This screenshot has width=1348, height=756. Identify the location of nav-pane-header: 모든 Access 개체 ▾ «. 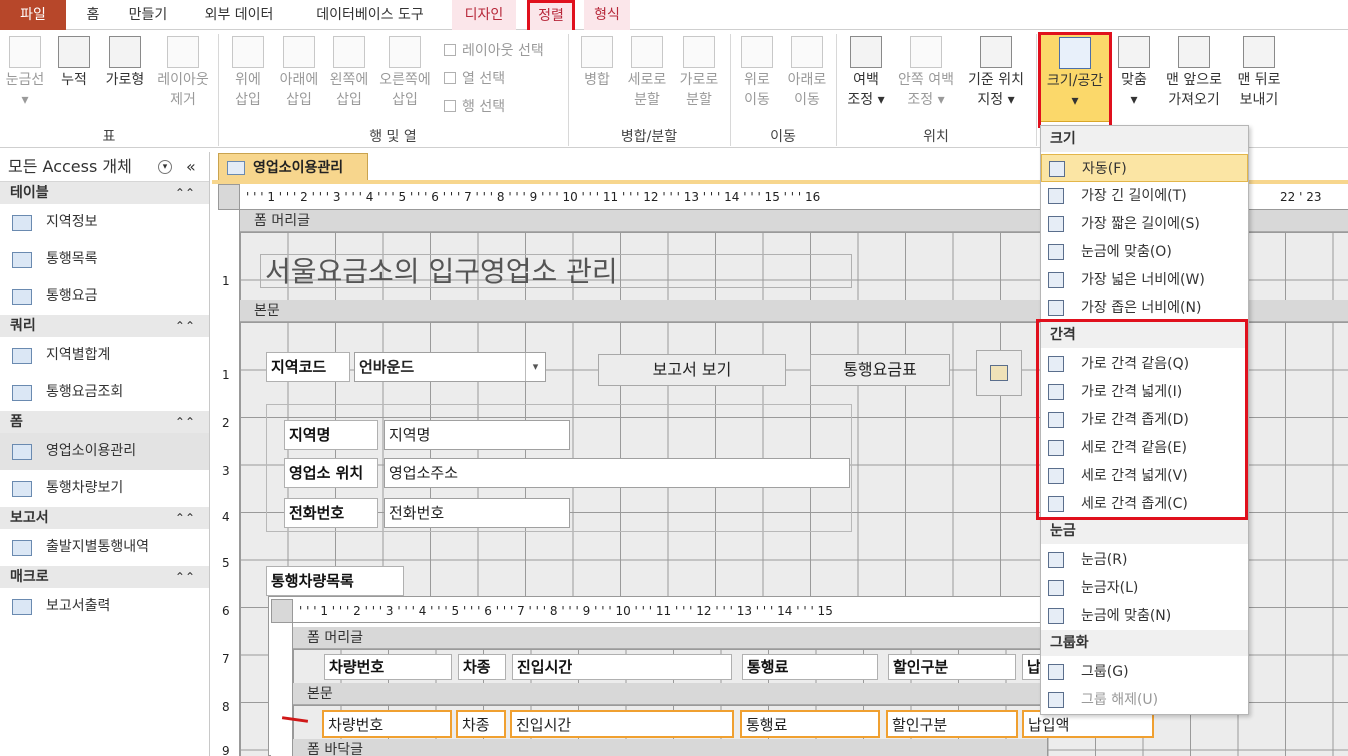
(104, 167).